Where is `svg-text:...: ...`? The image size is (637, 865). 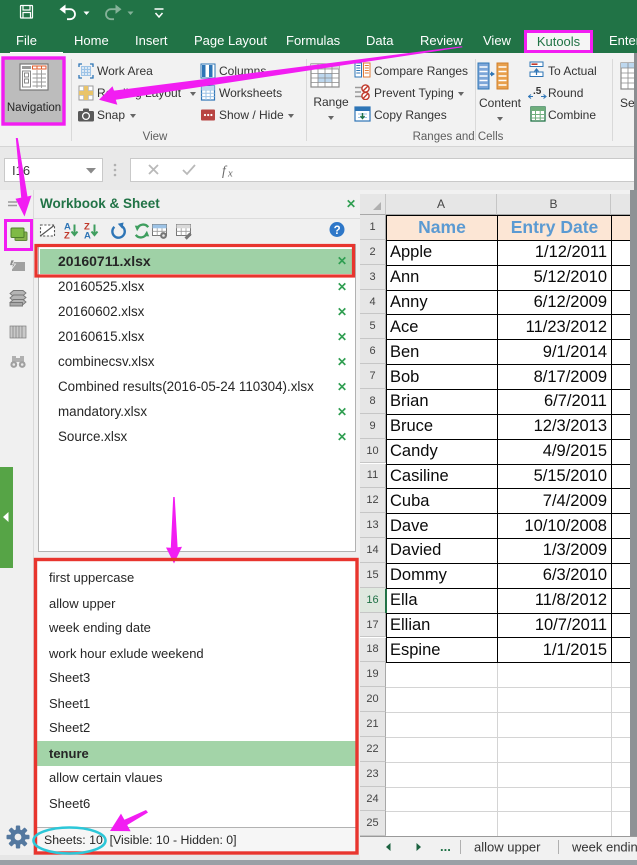 svg-text:...: ... is located at coordinates (445, 846).